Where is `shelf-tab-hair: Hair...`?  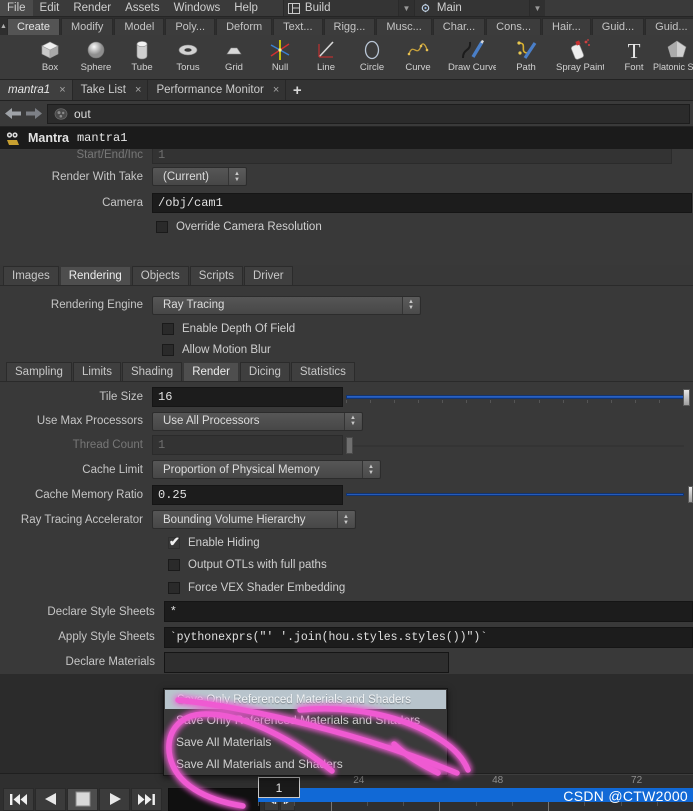
shelf-tab-hair: Hair... is located at coordinates (566, 26).